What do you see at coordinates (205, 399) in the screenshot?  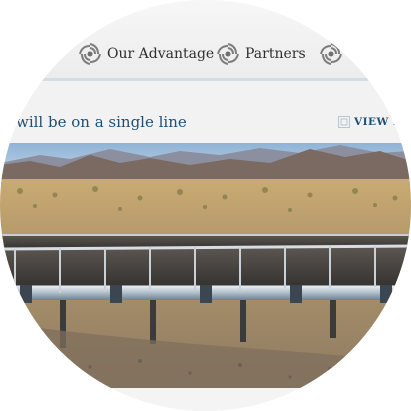 I see `page-background-bottom` at bounding box center [205, 399].